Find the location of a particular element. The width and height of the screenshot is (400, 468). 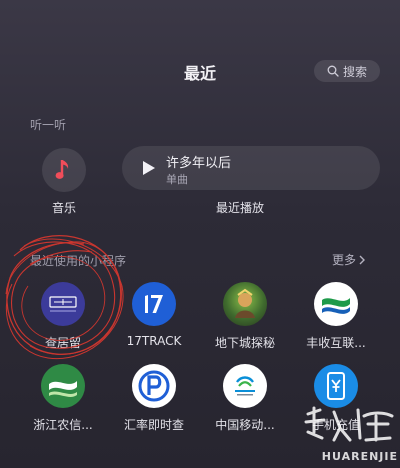

recent-play-label: 最近播放 is located at coordinates (240, 208).